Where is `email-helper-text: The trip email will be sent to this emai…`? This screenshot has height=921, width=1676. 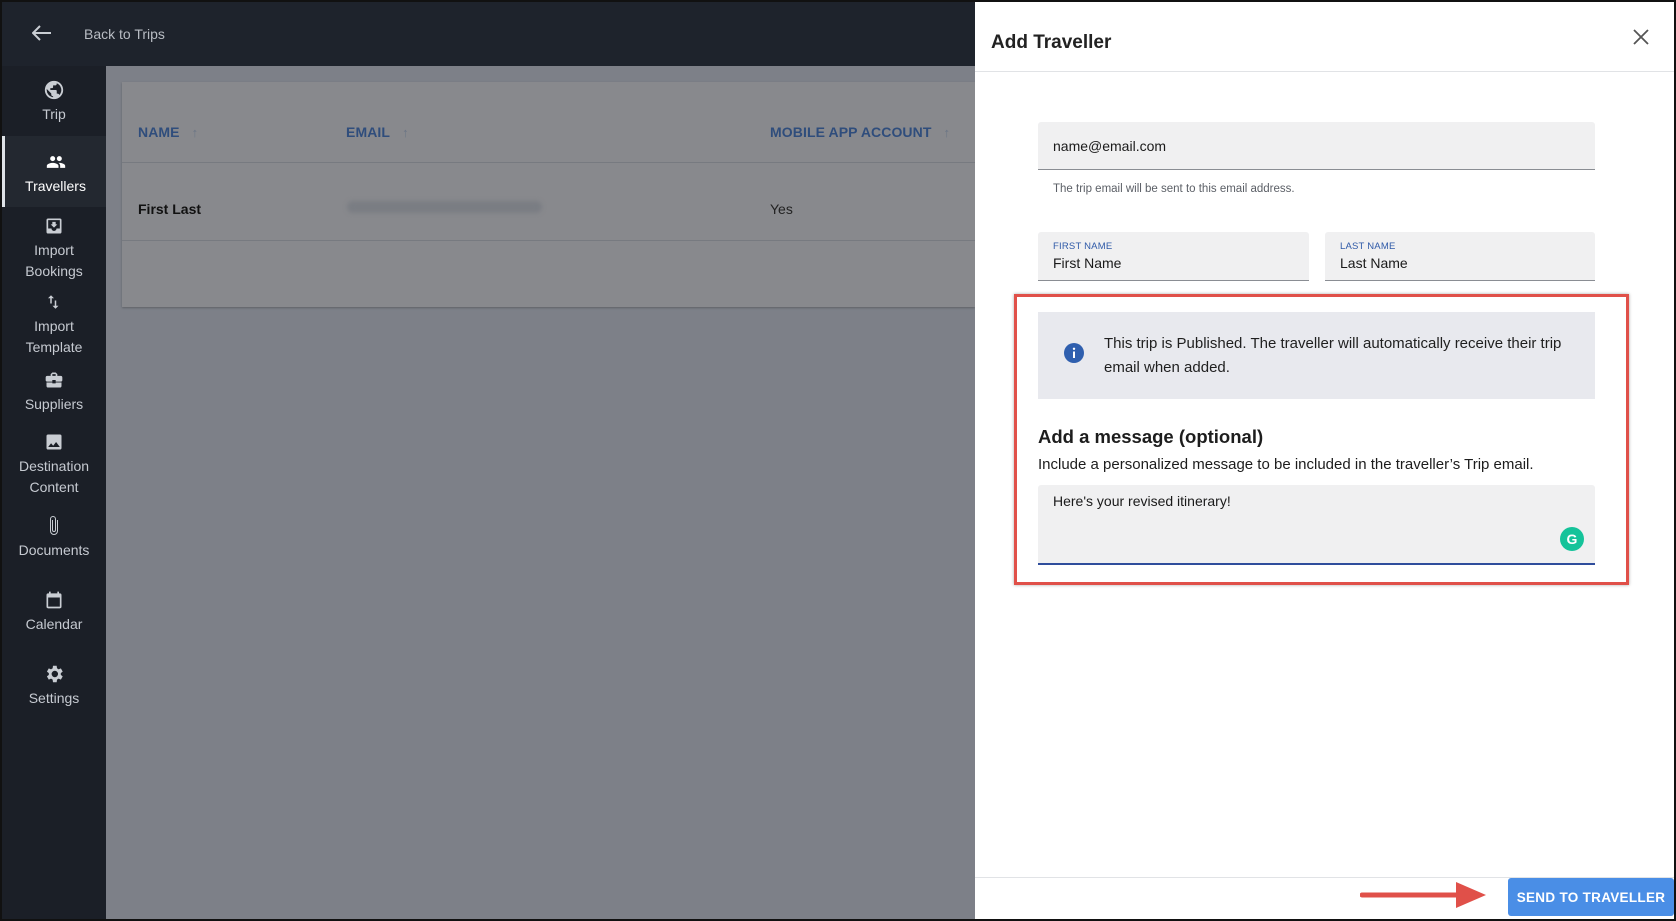 email-helper-text: The trip email will be sent to this emai… is located at coordinates (1174, 189).